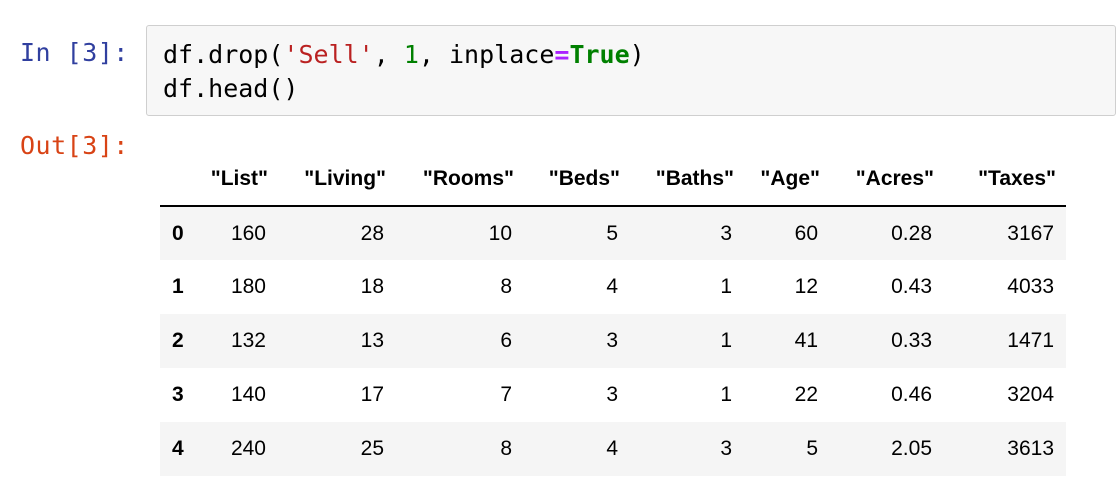 This screenshot has height=478, width=1118. I want to click on table-row: 4 240 25 8 4 3 5 2.05 3613, so click(613, 449).